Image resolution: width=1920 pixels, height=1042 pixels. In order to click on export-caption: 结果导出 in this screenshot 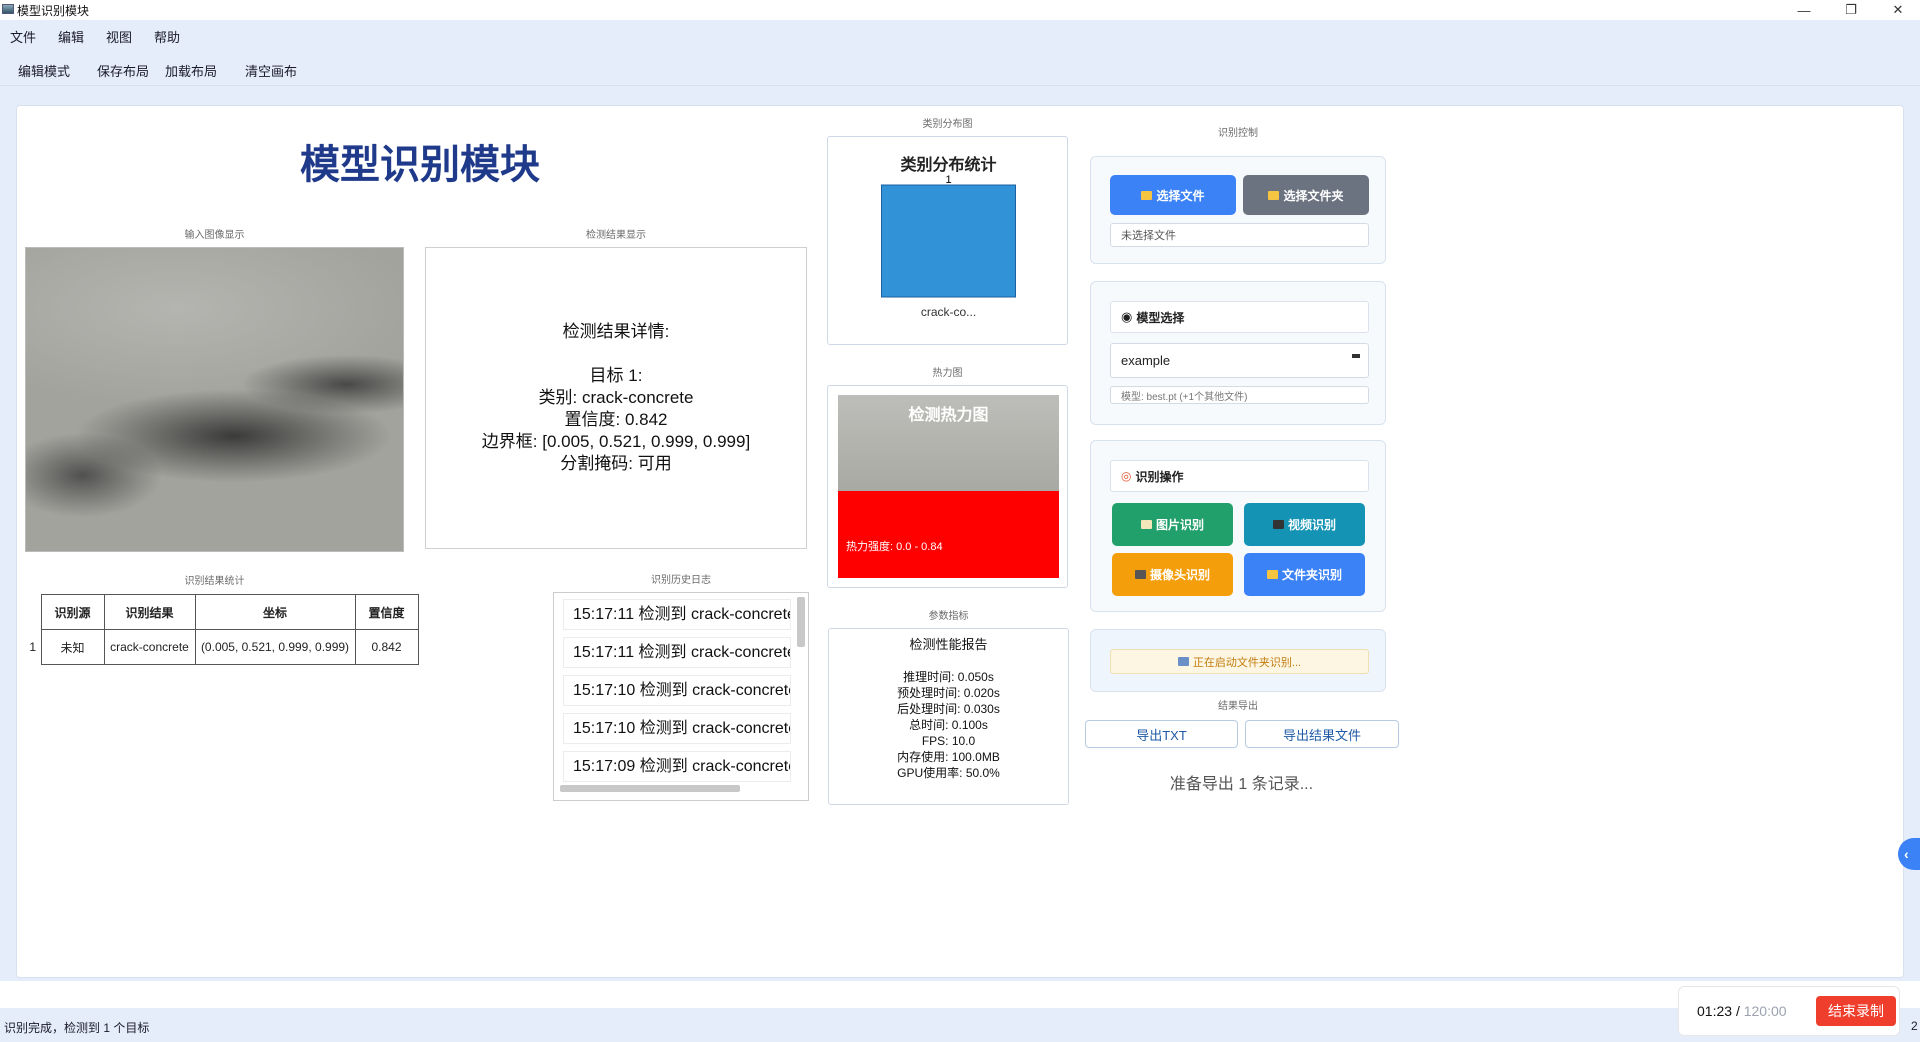, I will do `click(1238, 706)`.